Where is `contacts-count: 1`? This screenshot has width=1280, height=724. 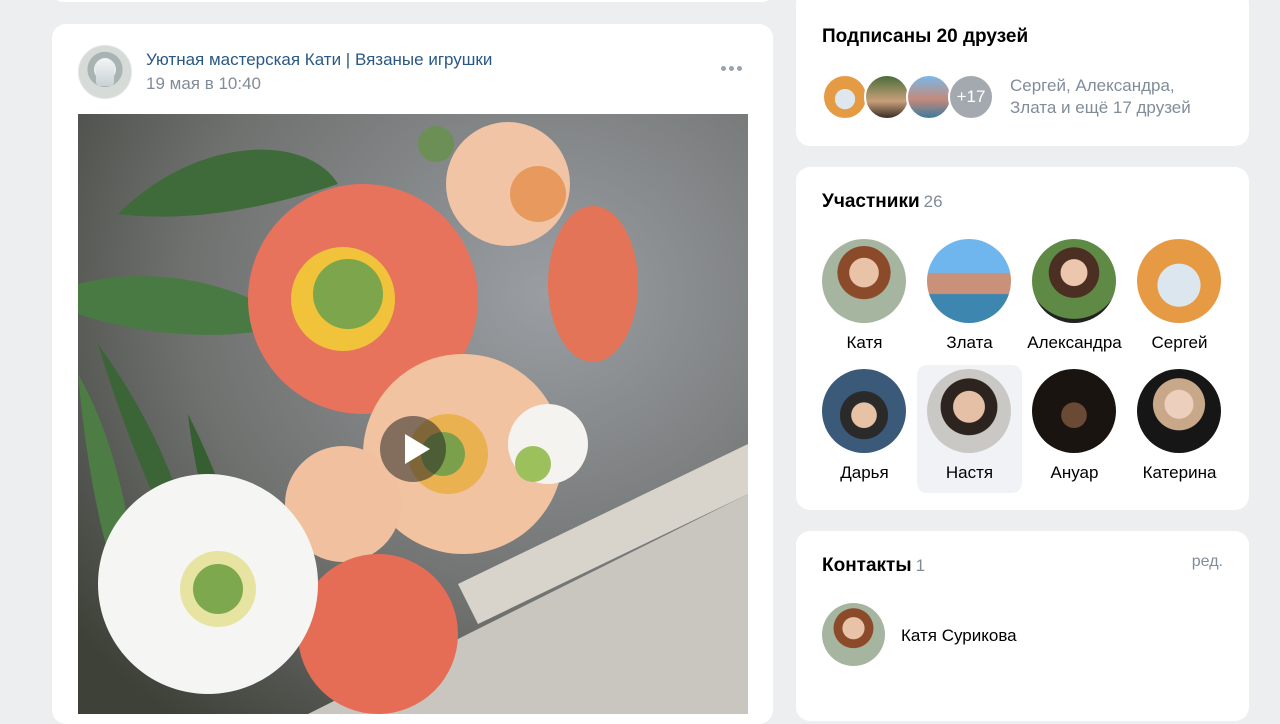
contacts-count: 1 is located at coordinates (920, 565).